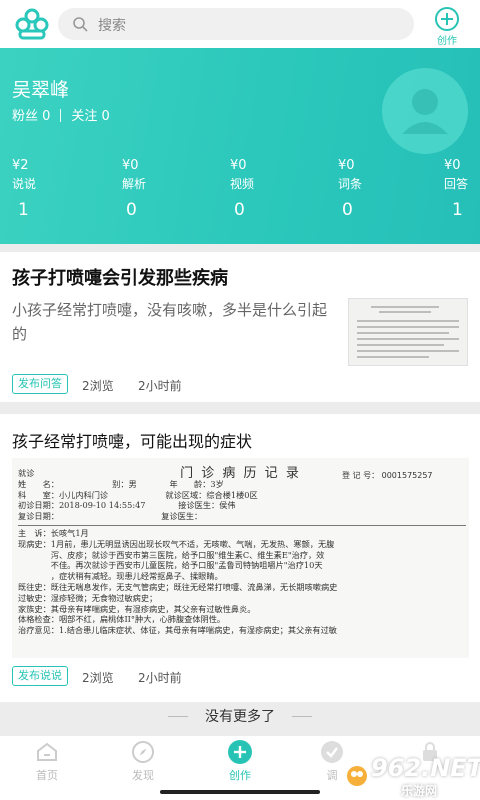 The image size is (480, 800). I want to click on record-line: 家族史：其母亲有哮喘病史，有湿疹病史，其父亲有过敏性鼻炎。, so click(137, 608).